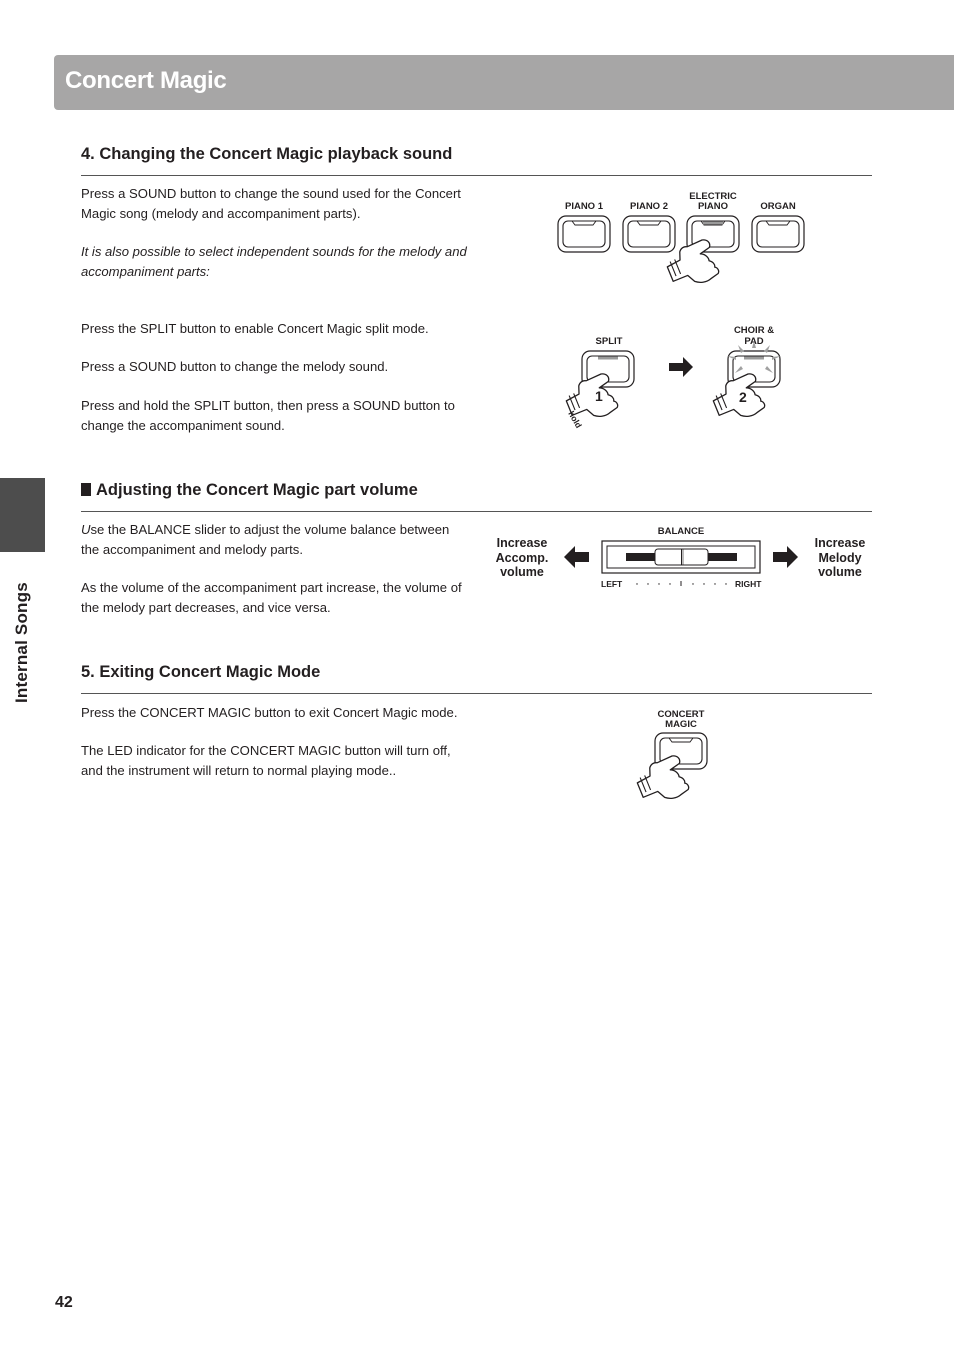 This screenshot has height=1350, width=954. What do you see at coordinates (584, 206) in the screenshot?
I see `button-label-piano-1: PIANO 1` at bounding box center [584, 206].